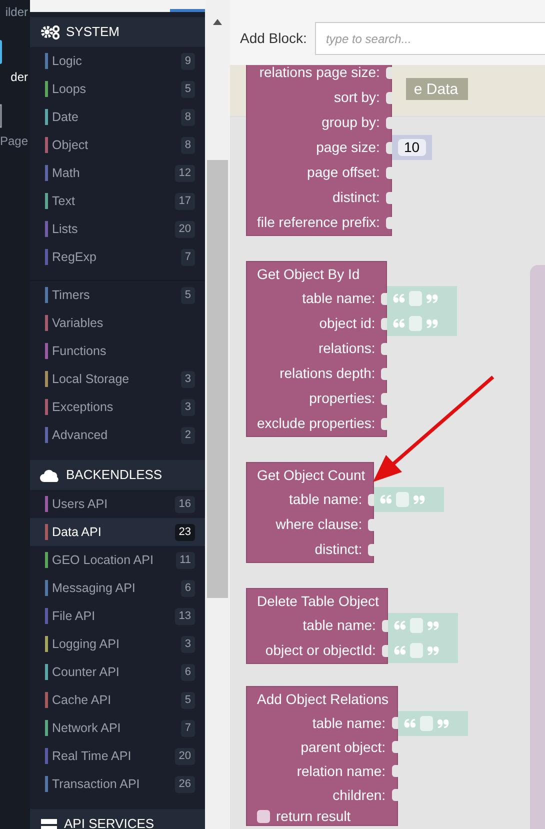 The height and width of the screenshot is (829, 545). What do you see at coordinates (82, 700) in the screenshot?
I see `category-label: Cache API` at bounding box center [82, 700].